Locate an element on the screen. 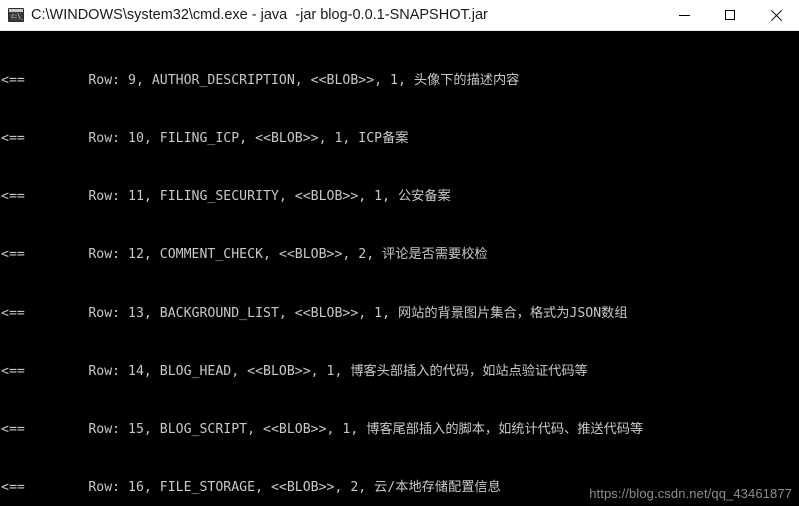 This screenshot has width=799, height=506. minimize-icon is located at coordinates (684, 15).